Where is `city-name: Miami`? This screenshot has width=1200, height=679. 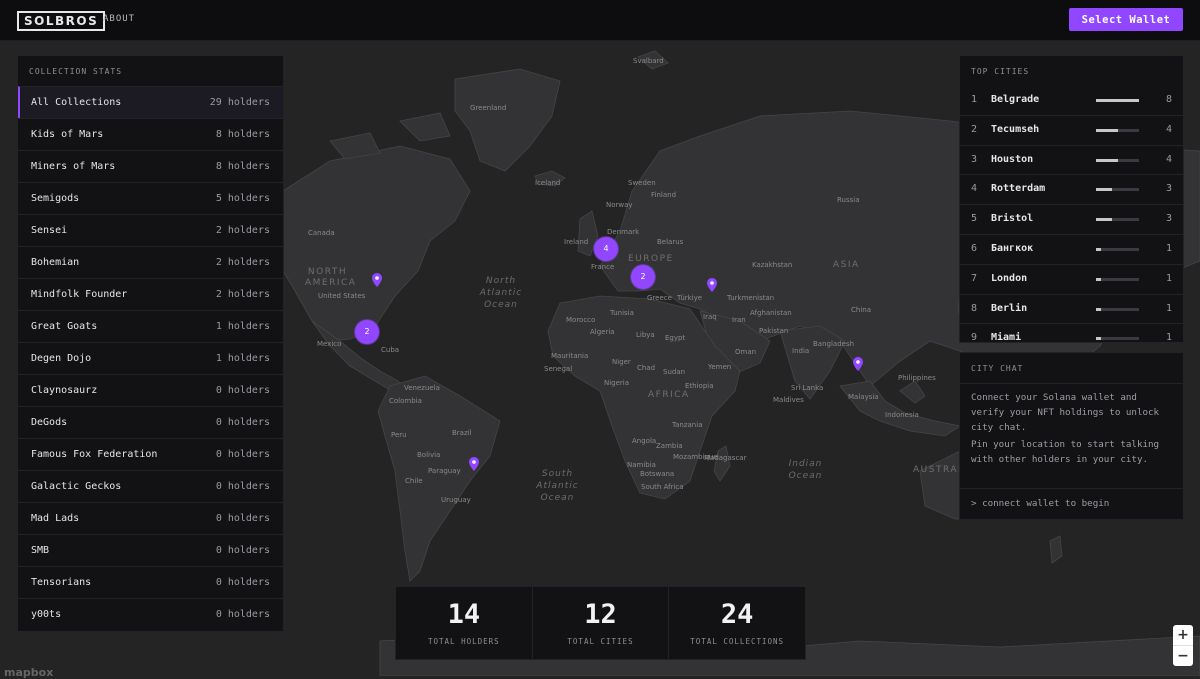 city-name: Miami is located at coordinates (1006, 338).